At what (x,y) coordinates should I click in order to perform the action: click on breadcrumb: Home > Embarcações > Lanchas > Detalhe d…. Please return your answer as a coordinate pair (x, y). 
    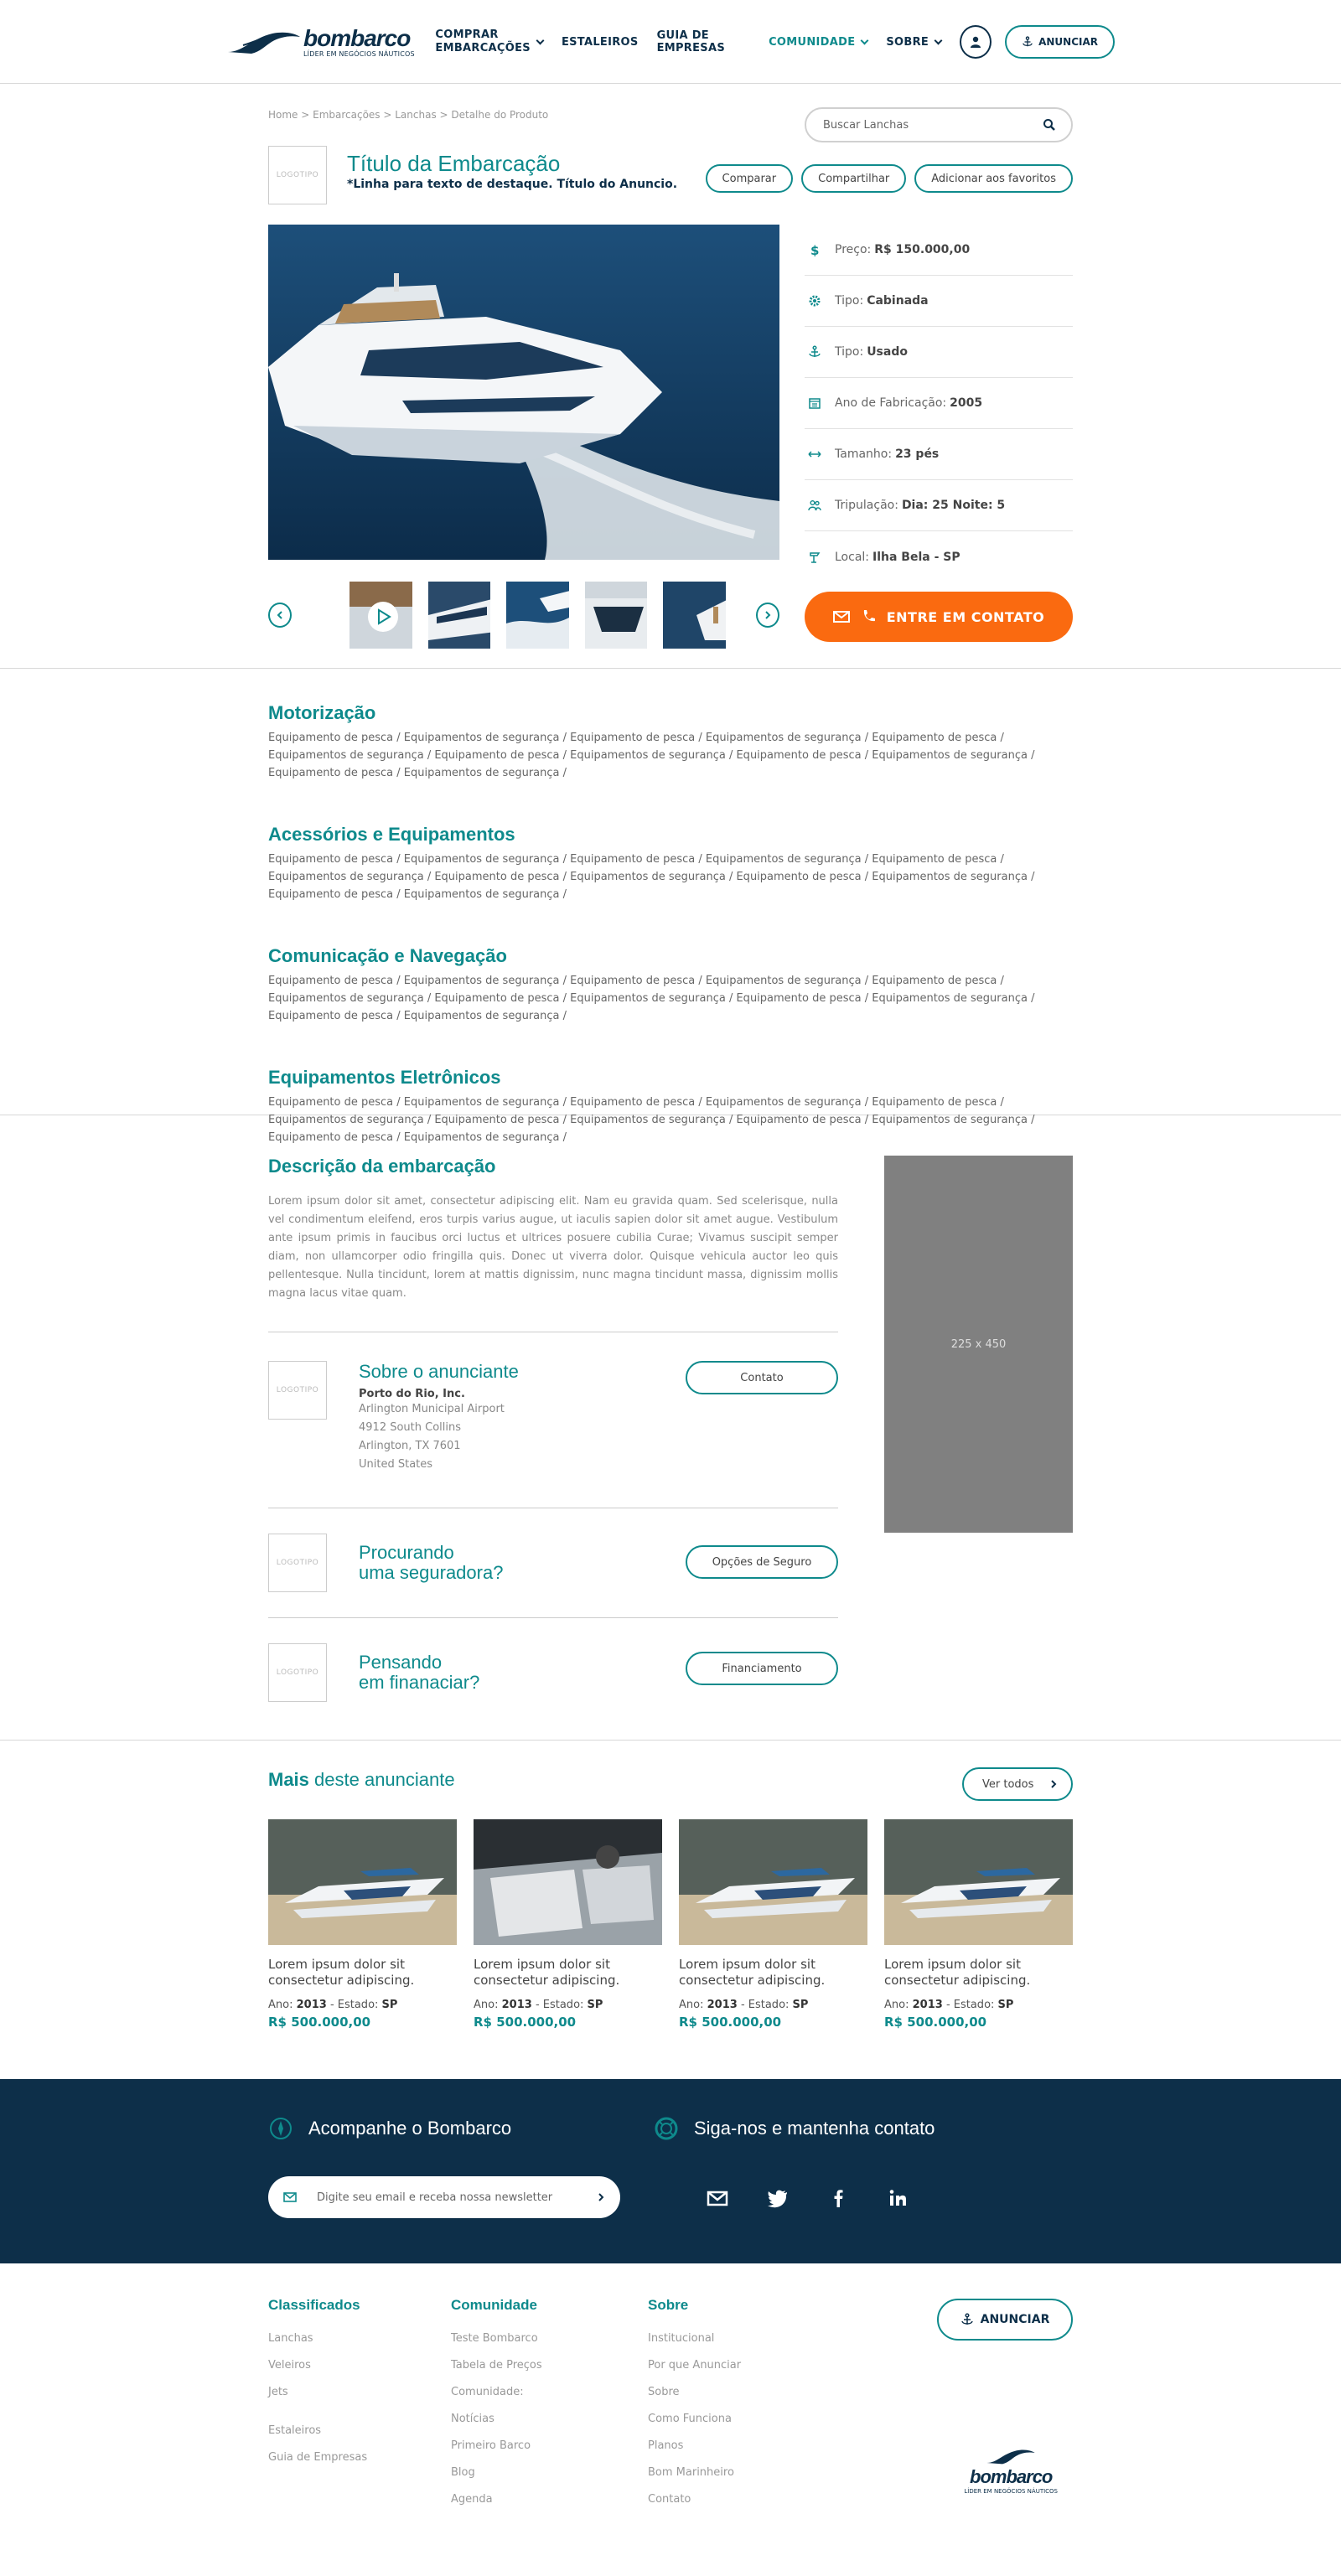
    Looking at the image, I should click on (408, 115).